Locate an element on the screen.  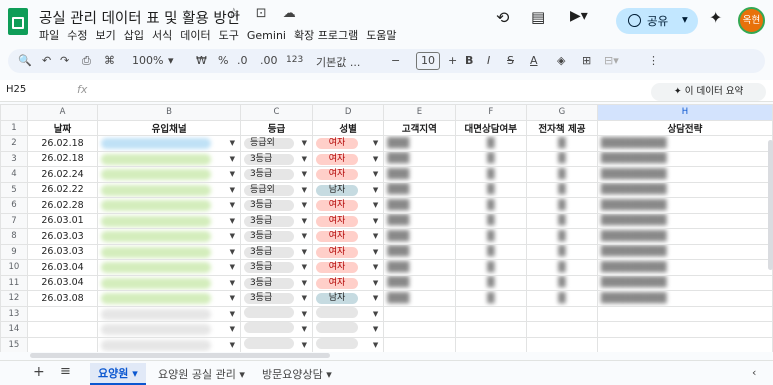
col-header-g: G is located at coordinates (562, 112).